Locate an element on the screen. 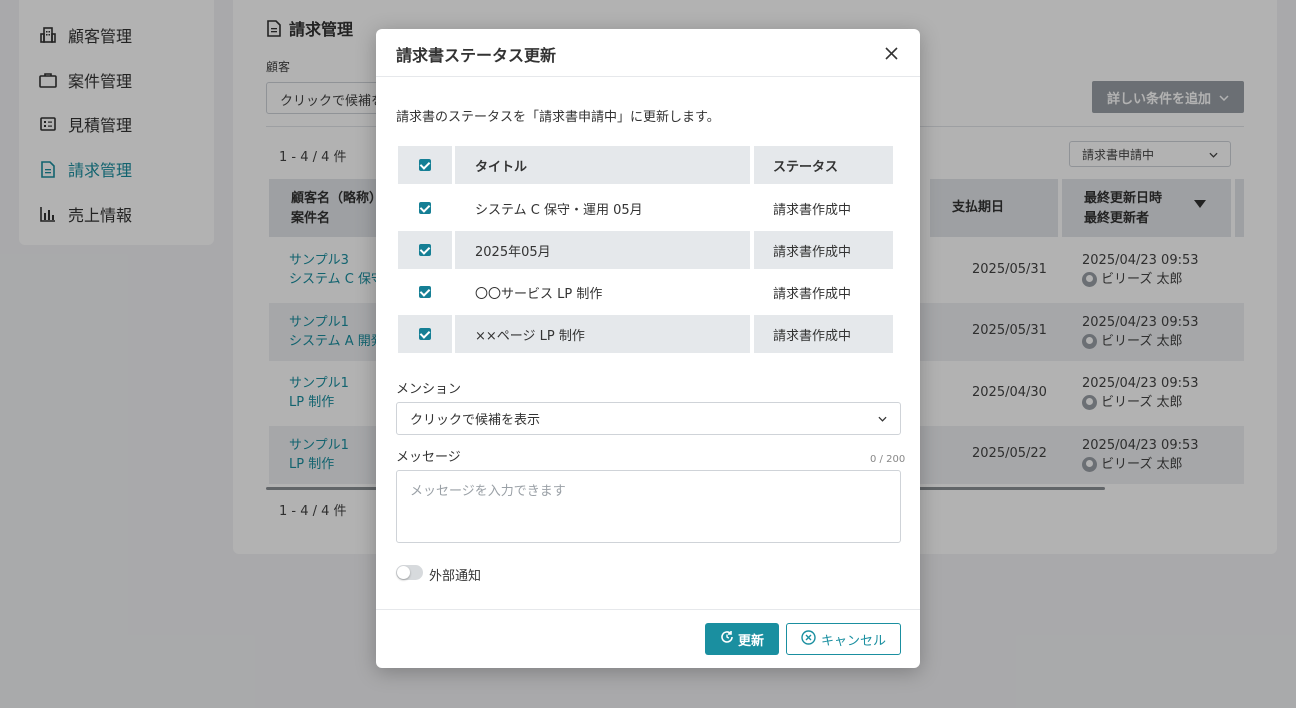 This screenshot has height=708, width=1296. update-button: 更新 is located at coordinates (742, 639).